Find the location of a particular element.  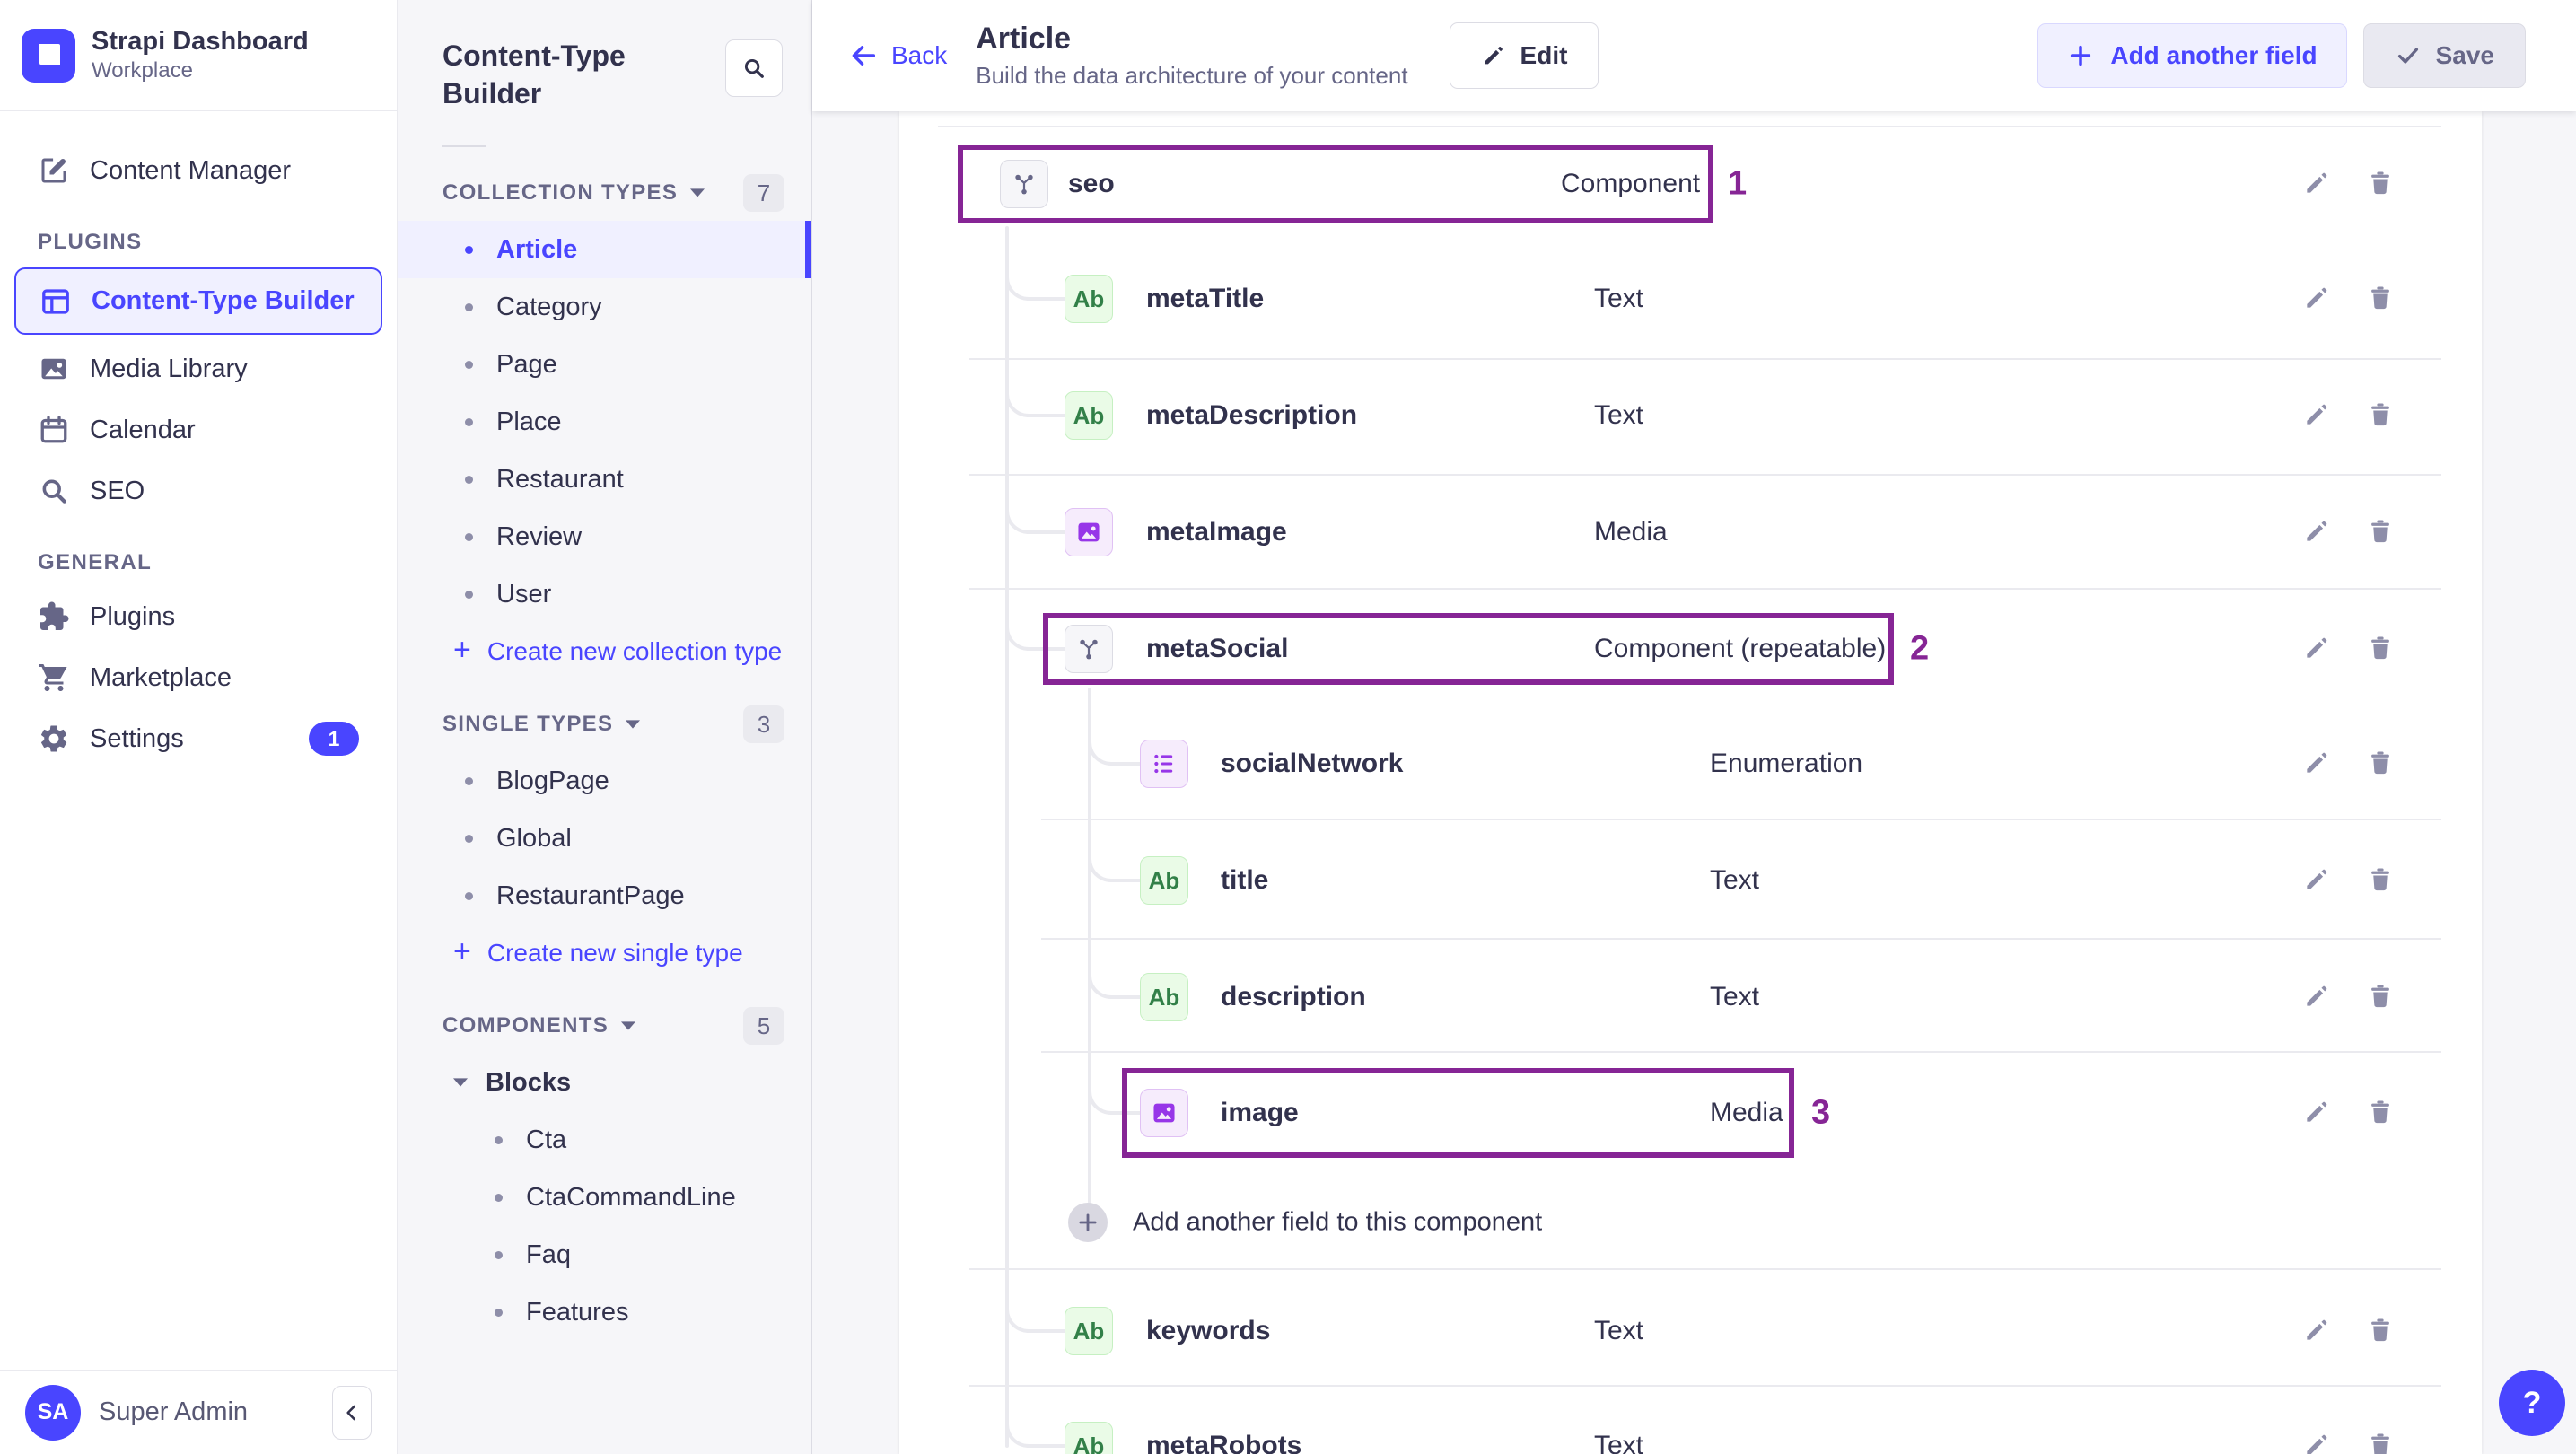

help-button: ? is located at coordinates (2532, 1403).